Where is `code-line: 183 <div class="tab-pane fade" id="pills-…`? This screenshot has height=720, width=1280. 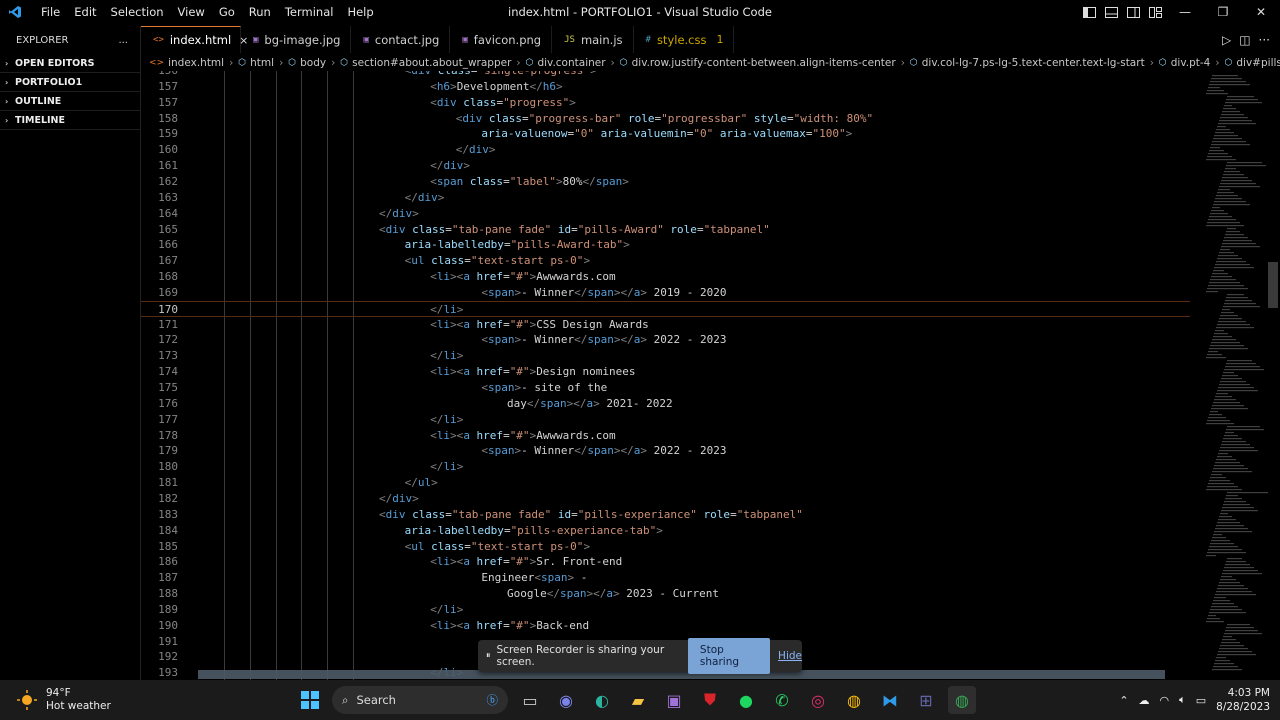
code-line: 183 <div class="tab-pane fade" id="pills-… is located at coordinates (665, 515).